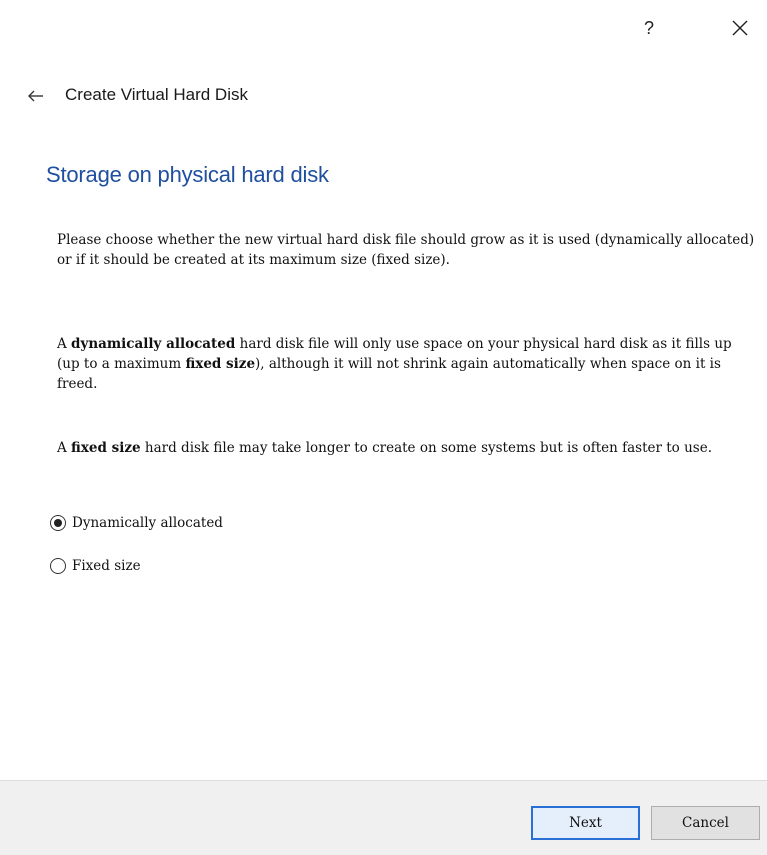 The height and width of the screenshot is (855, 767). I want to click on next-button: Next, so click(585, 823).